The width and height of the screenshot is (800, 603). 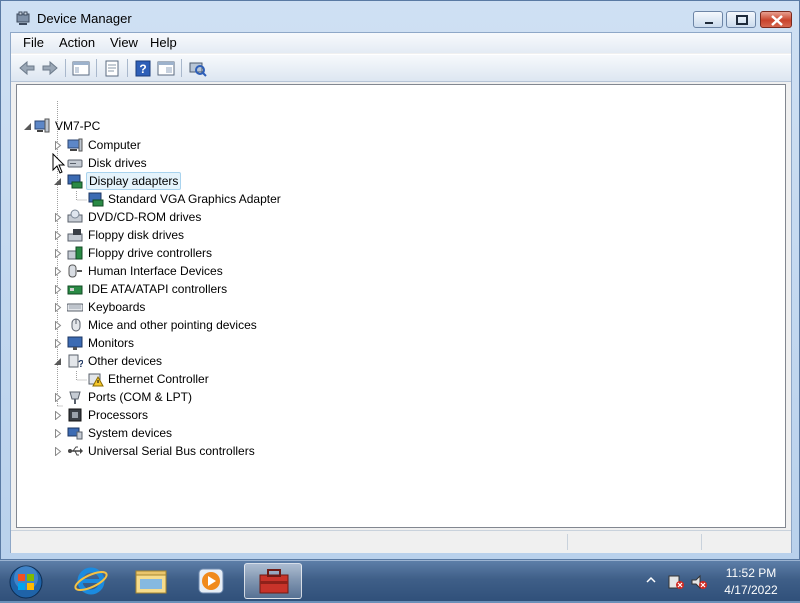 I want to click on dvd-drive-icon, so click(x=75, y=217).